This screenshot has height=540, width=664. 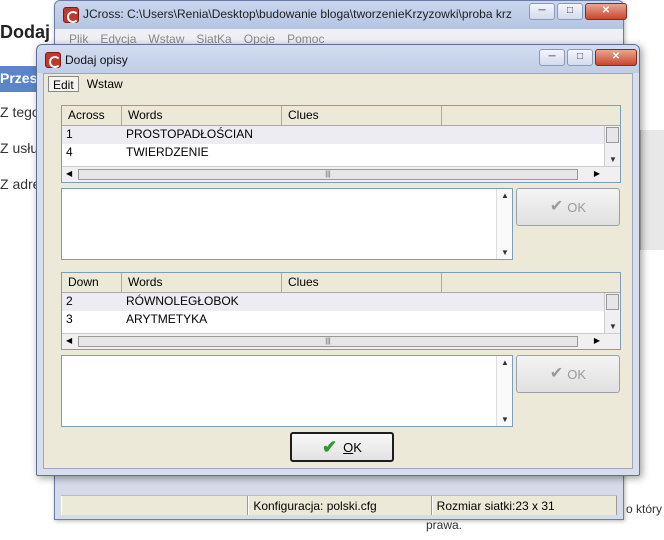 What do you see at coordinates (287, 224) in the screenshot?
I see `across-clue-input: ▲ ▼` at bounding box center [287, 224].